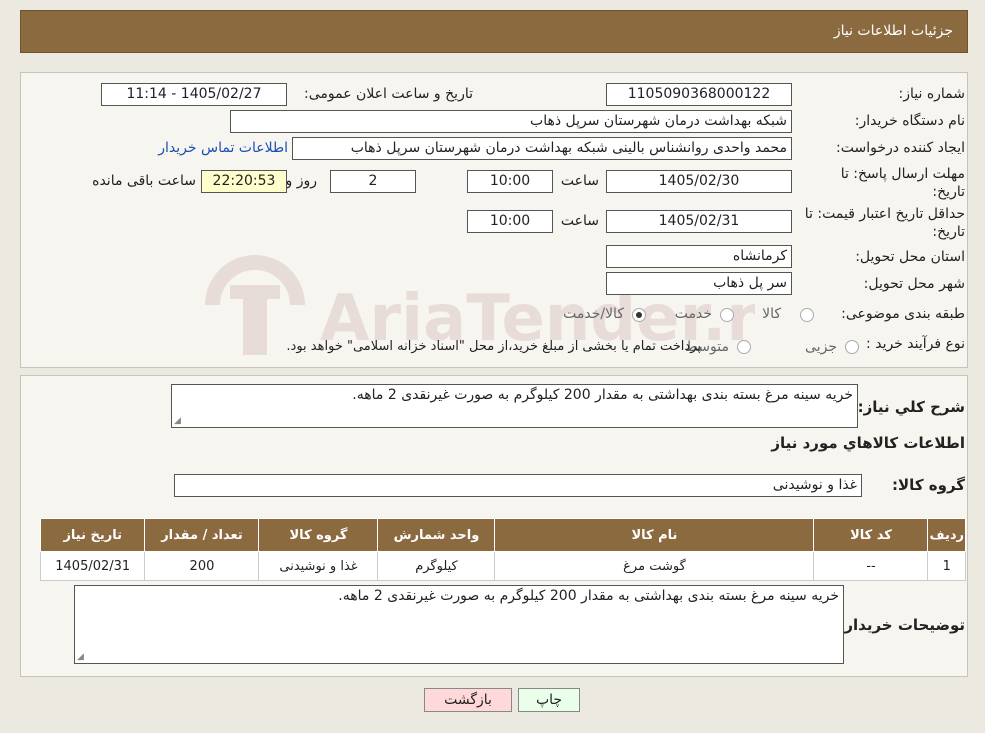  What do you see at coordinates (511, 121) in the screenshot?
I see `buyer-org-field: شبکه بهداشت درمان شهرستان سرپل ذهاب` at bounding box center [511, 121].